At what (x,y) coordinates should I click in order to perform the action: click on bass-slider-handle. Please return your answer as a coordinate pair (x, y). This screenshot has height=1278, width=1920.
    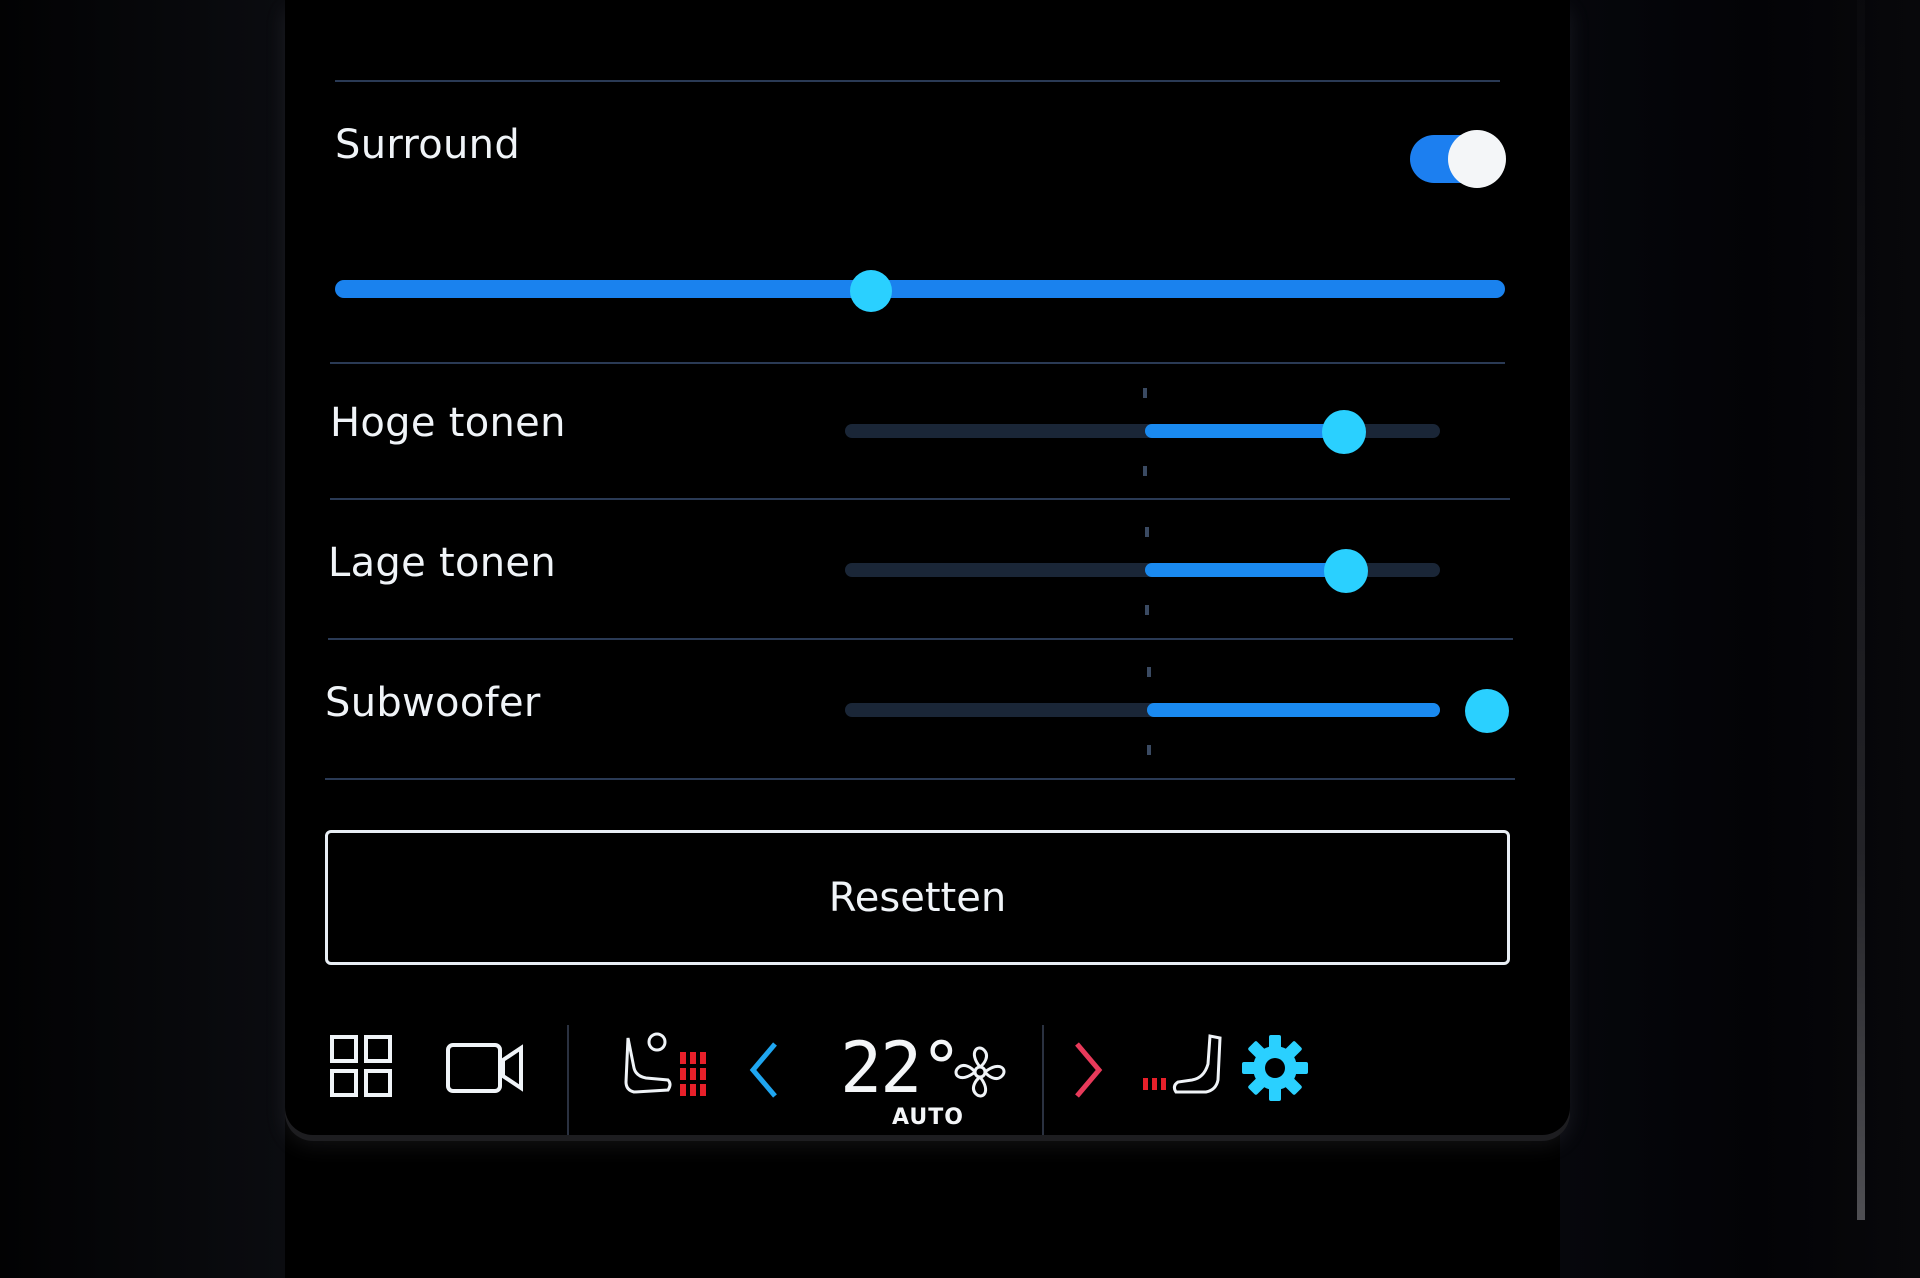
    Looking at the image, I should click on (1346, 571).